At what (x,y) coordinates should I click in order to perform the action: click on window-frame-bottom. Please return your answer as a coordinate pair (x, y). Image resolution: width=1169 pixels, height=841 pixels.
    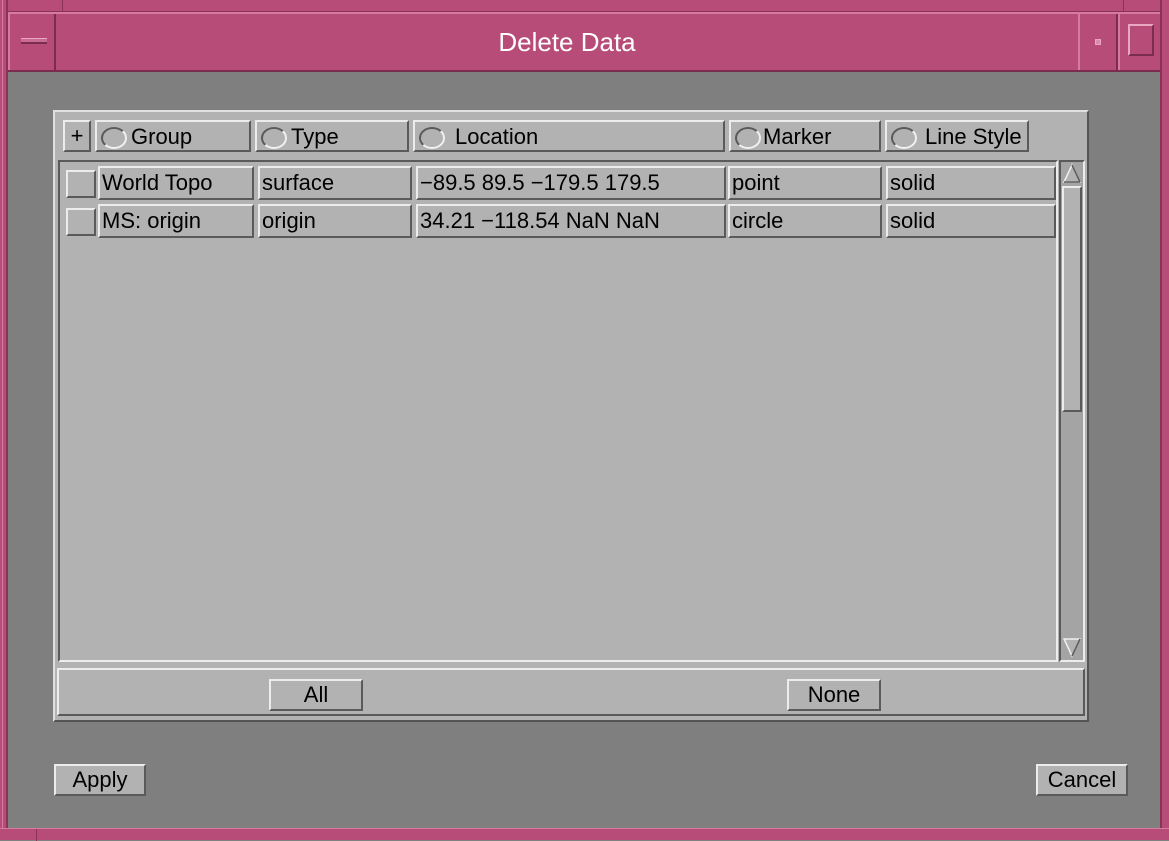
    Looking at the image, I should click on (584, 834).